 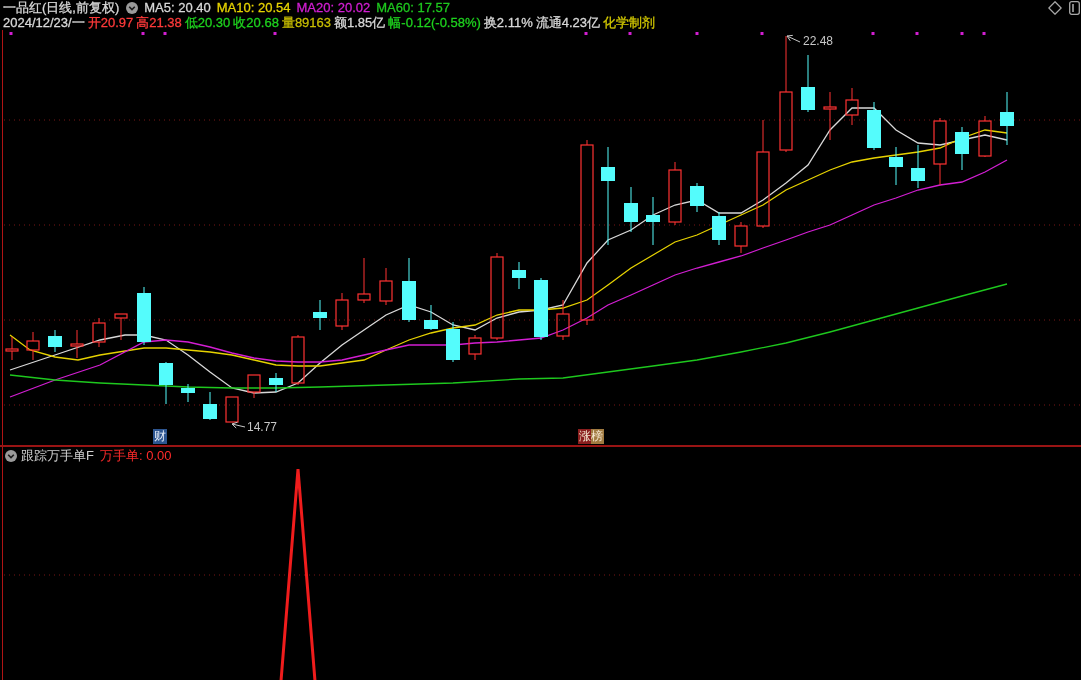 What do you see at coordinates (44, 22) in the screenshot?
I see `quote-field: 2024/12/23/一` at bounding box center [44, 22].